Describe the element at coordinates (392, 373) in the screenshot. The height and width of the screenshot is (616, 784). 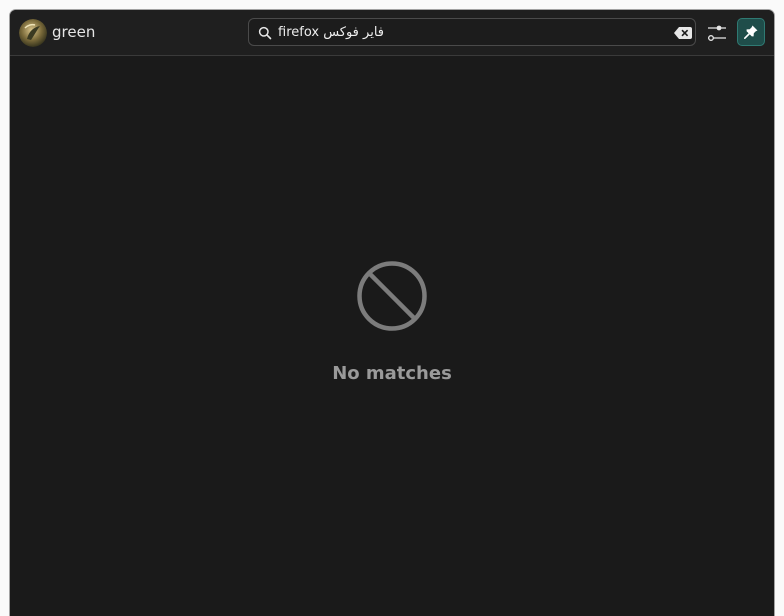
I see `empty-state-message: No matches` at that location.